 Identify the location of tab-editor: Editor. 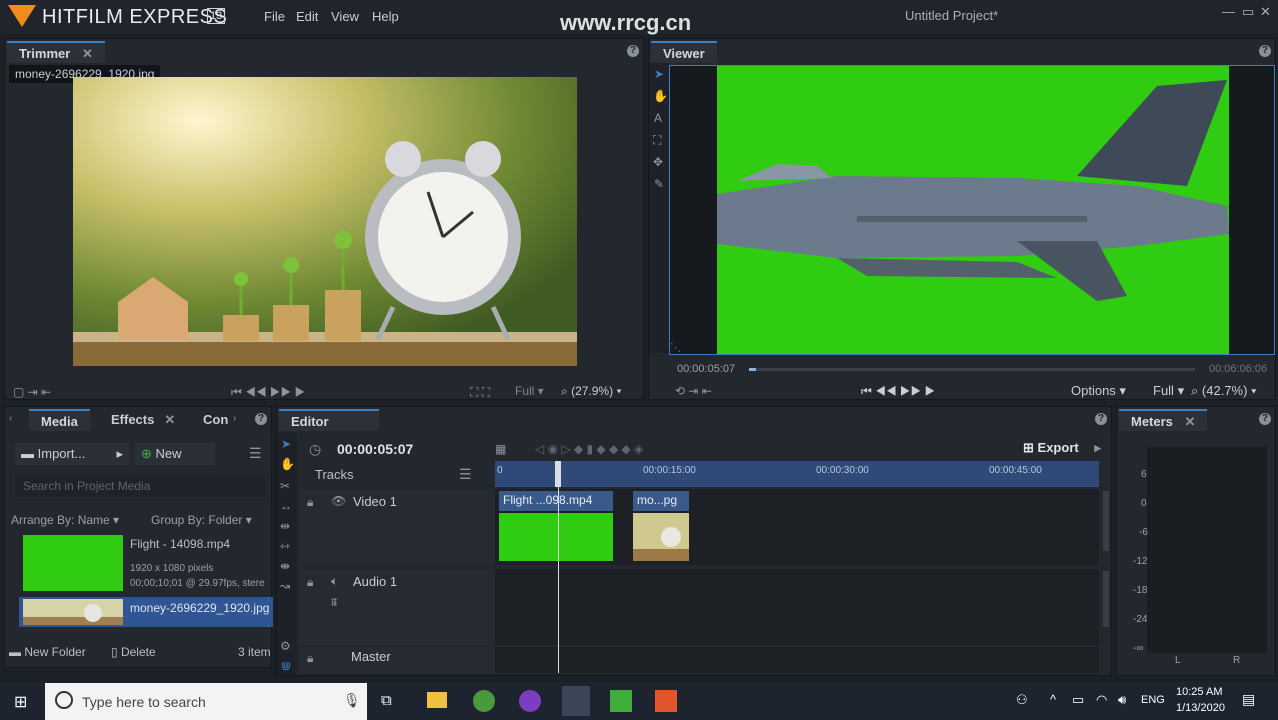
(329, 420).